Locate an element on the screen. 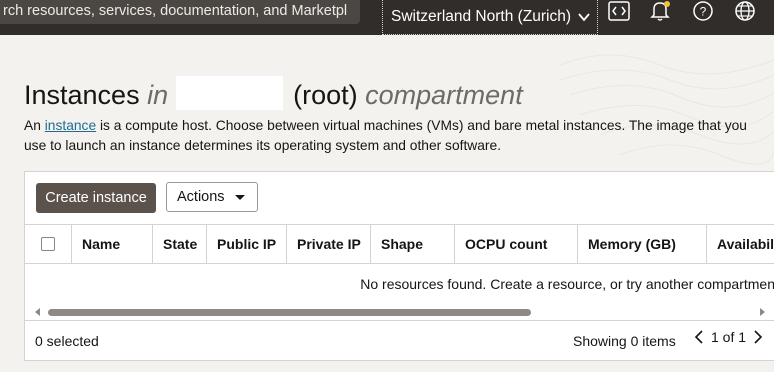  page-title: Instances in (root) compartment is located at coordinates (273, 92).